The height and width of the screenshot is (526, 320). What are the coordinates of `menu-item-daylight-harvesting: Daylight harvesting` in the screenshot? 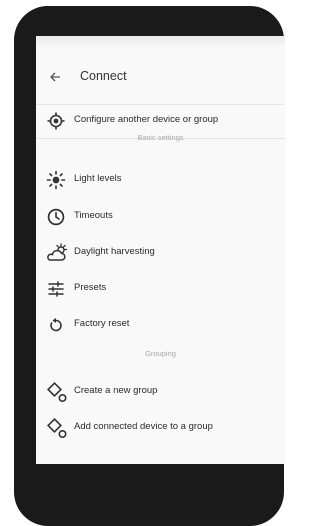 It's located at (160, 253).